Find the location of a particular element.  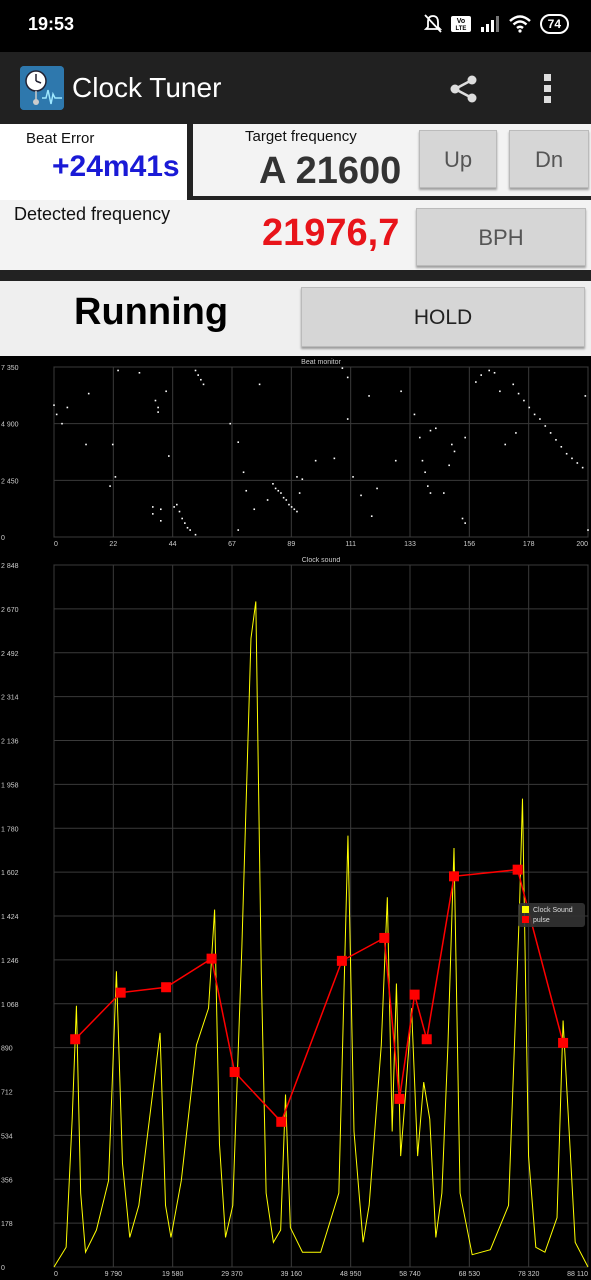

hold-button: HOLD is located at coordinates (443, 317).